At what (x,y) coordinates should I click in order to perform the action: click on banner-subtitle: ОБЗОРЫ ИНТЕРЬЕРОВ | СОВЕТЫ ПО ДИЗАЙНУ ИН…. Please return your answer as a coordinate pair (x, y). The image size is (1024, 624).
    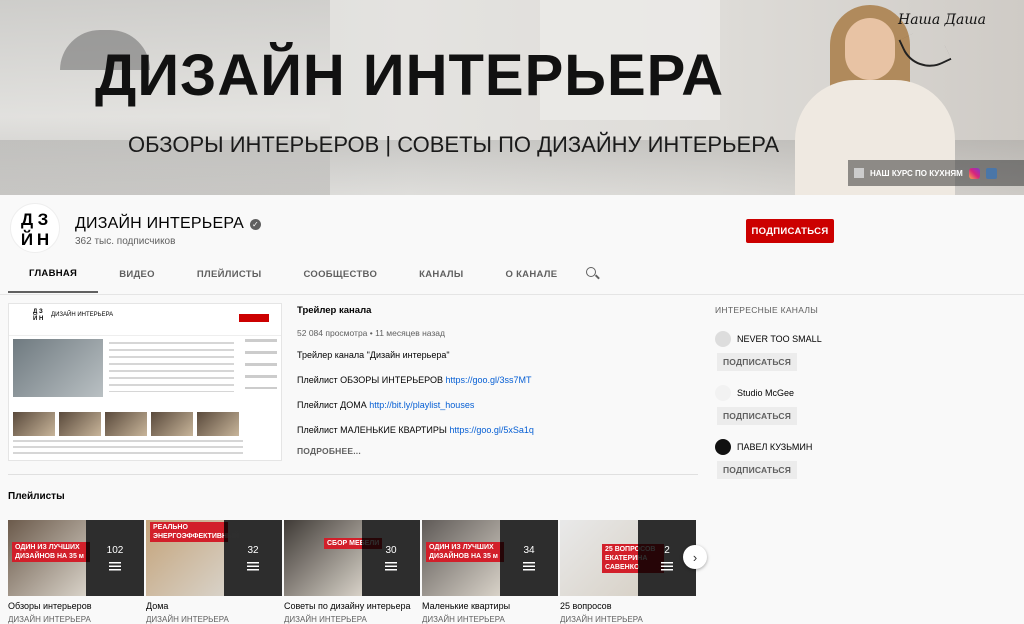
    Looking at the image, I should click on (454, 144).